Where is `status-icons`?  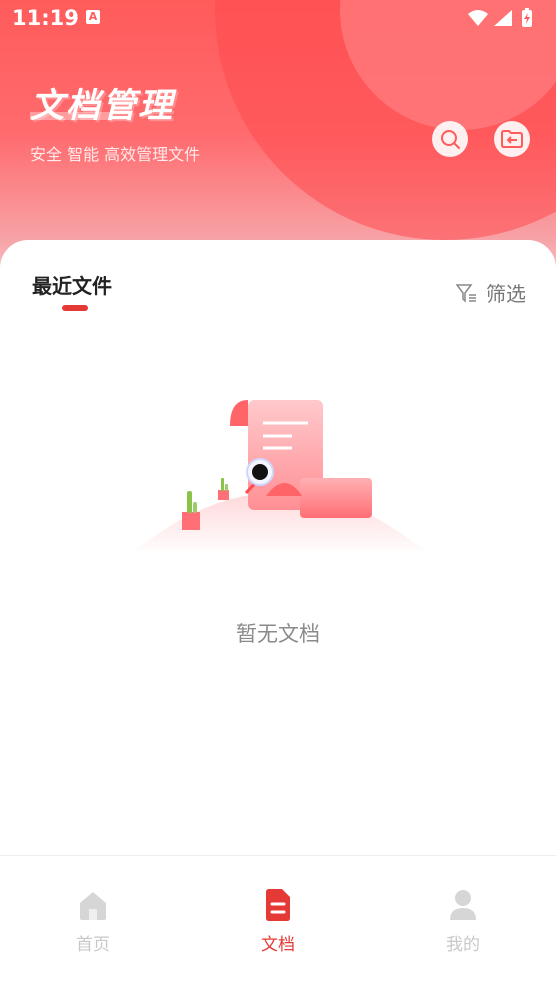 status-icons is located at coordinates (506, 21).